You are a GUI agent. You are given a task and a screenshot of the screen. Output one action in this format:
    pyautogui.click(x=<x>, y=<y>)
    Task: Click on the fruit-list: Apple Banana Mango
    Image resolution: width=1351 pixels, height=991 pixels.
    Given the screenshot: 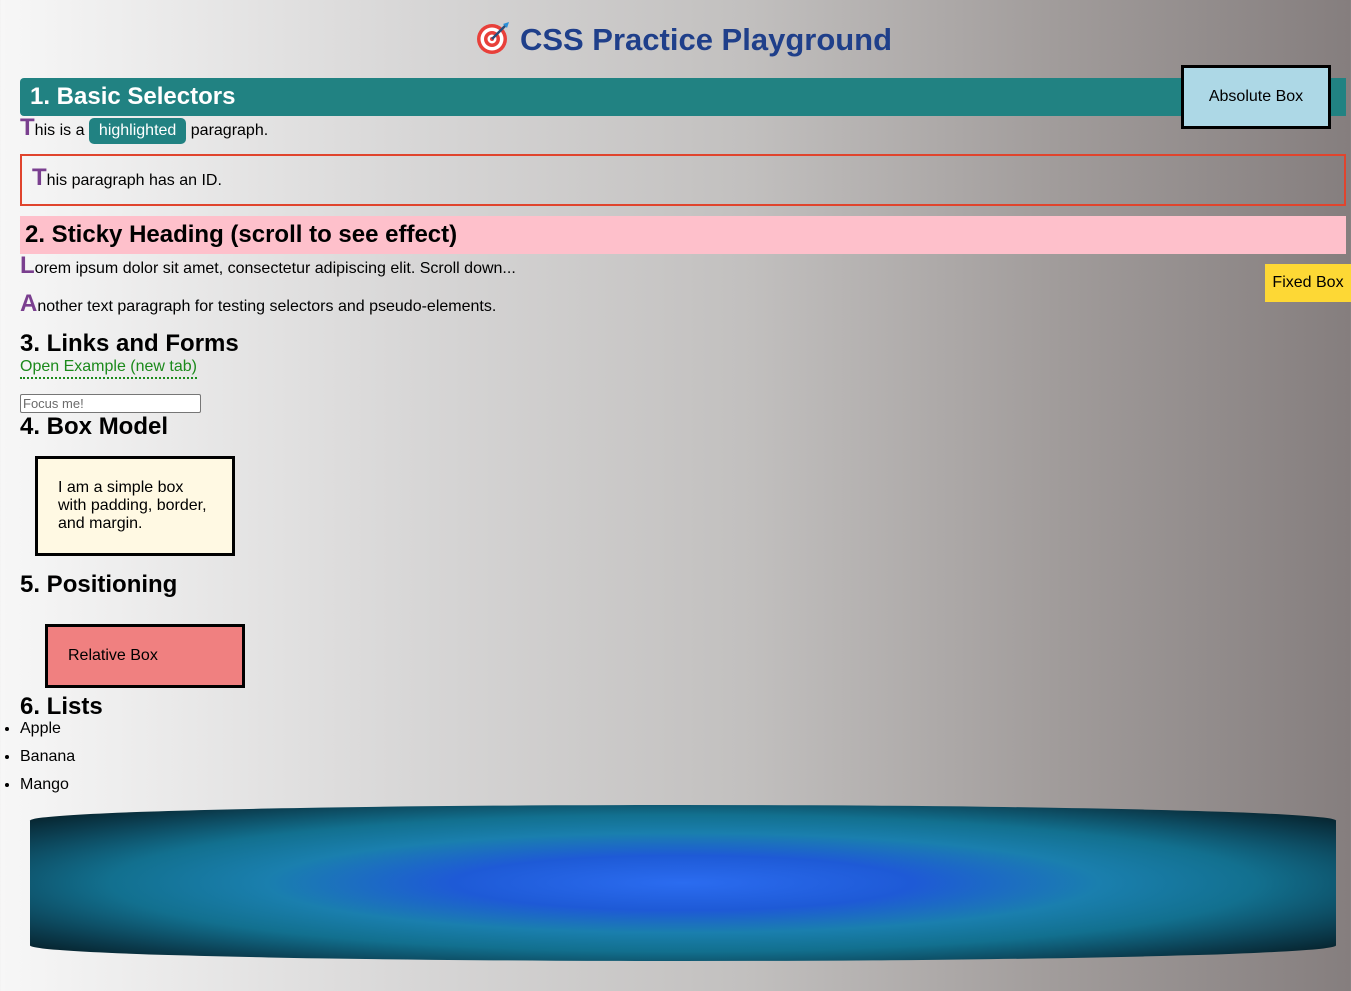 What is the action you would take?
    pyautogui.click(x=37, y=760)
    